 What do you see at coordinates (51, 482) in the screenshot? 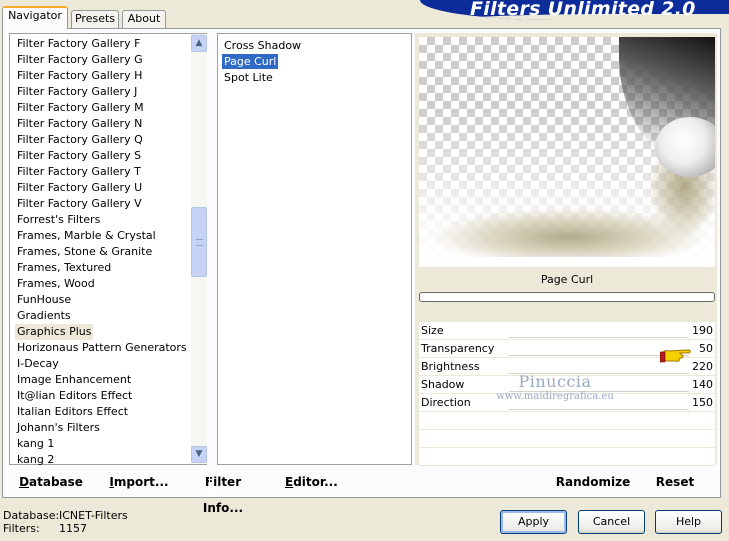
I see `database-button: Database` at bounding box center [51, 482].